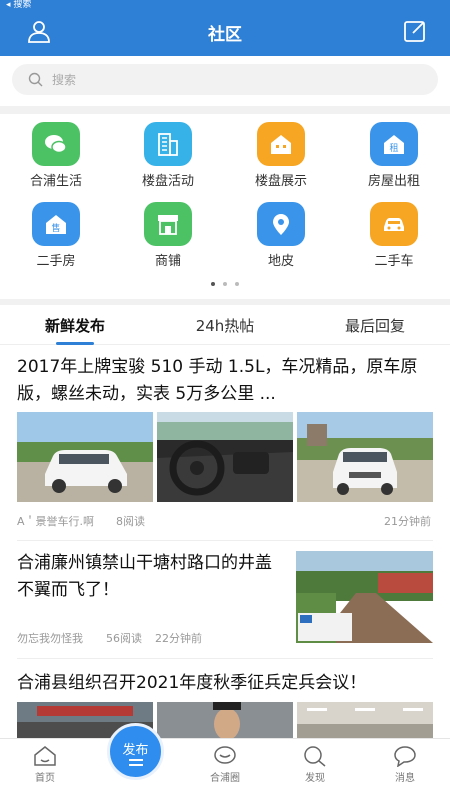  What do you see at coordinates (227, 683) in the screenshot?
I see `post-title: 合浦县组织召开2021年度秋季征兵定兵会议！` at bounding box center [227, 683].